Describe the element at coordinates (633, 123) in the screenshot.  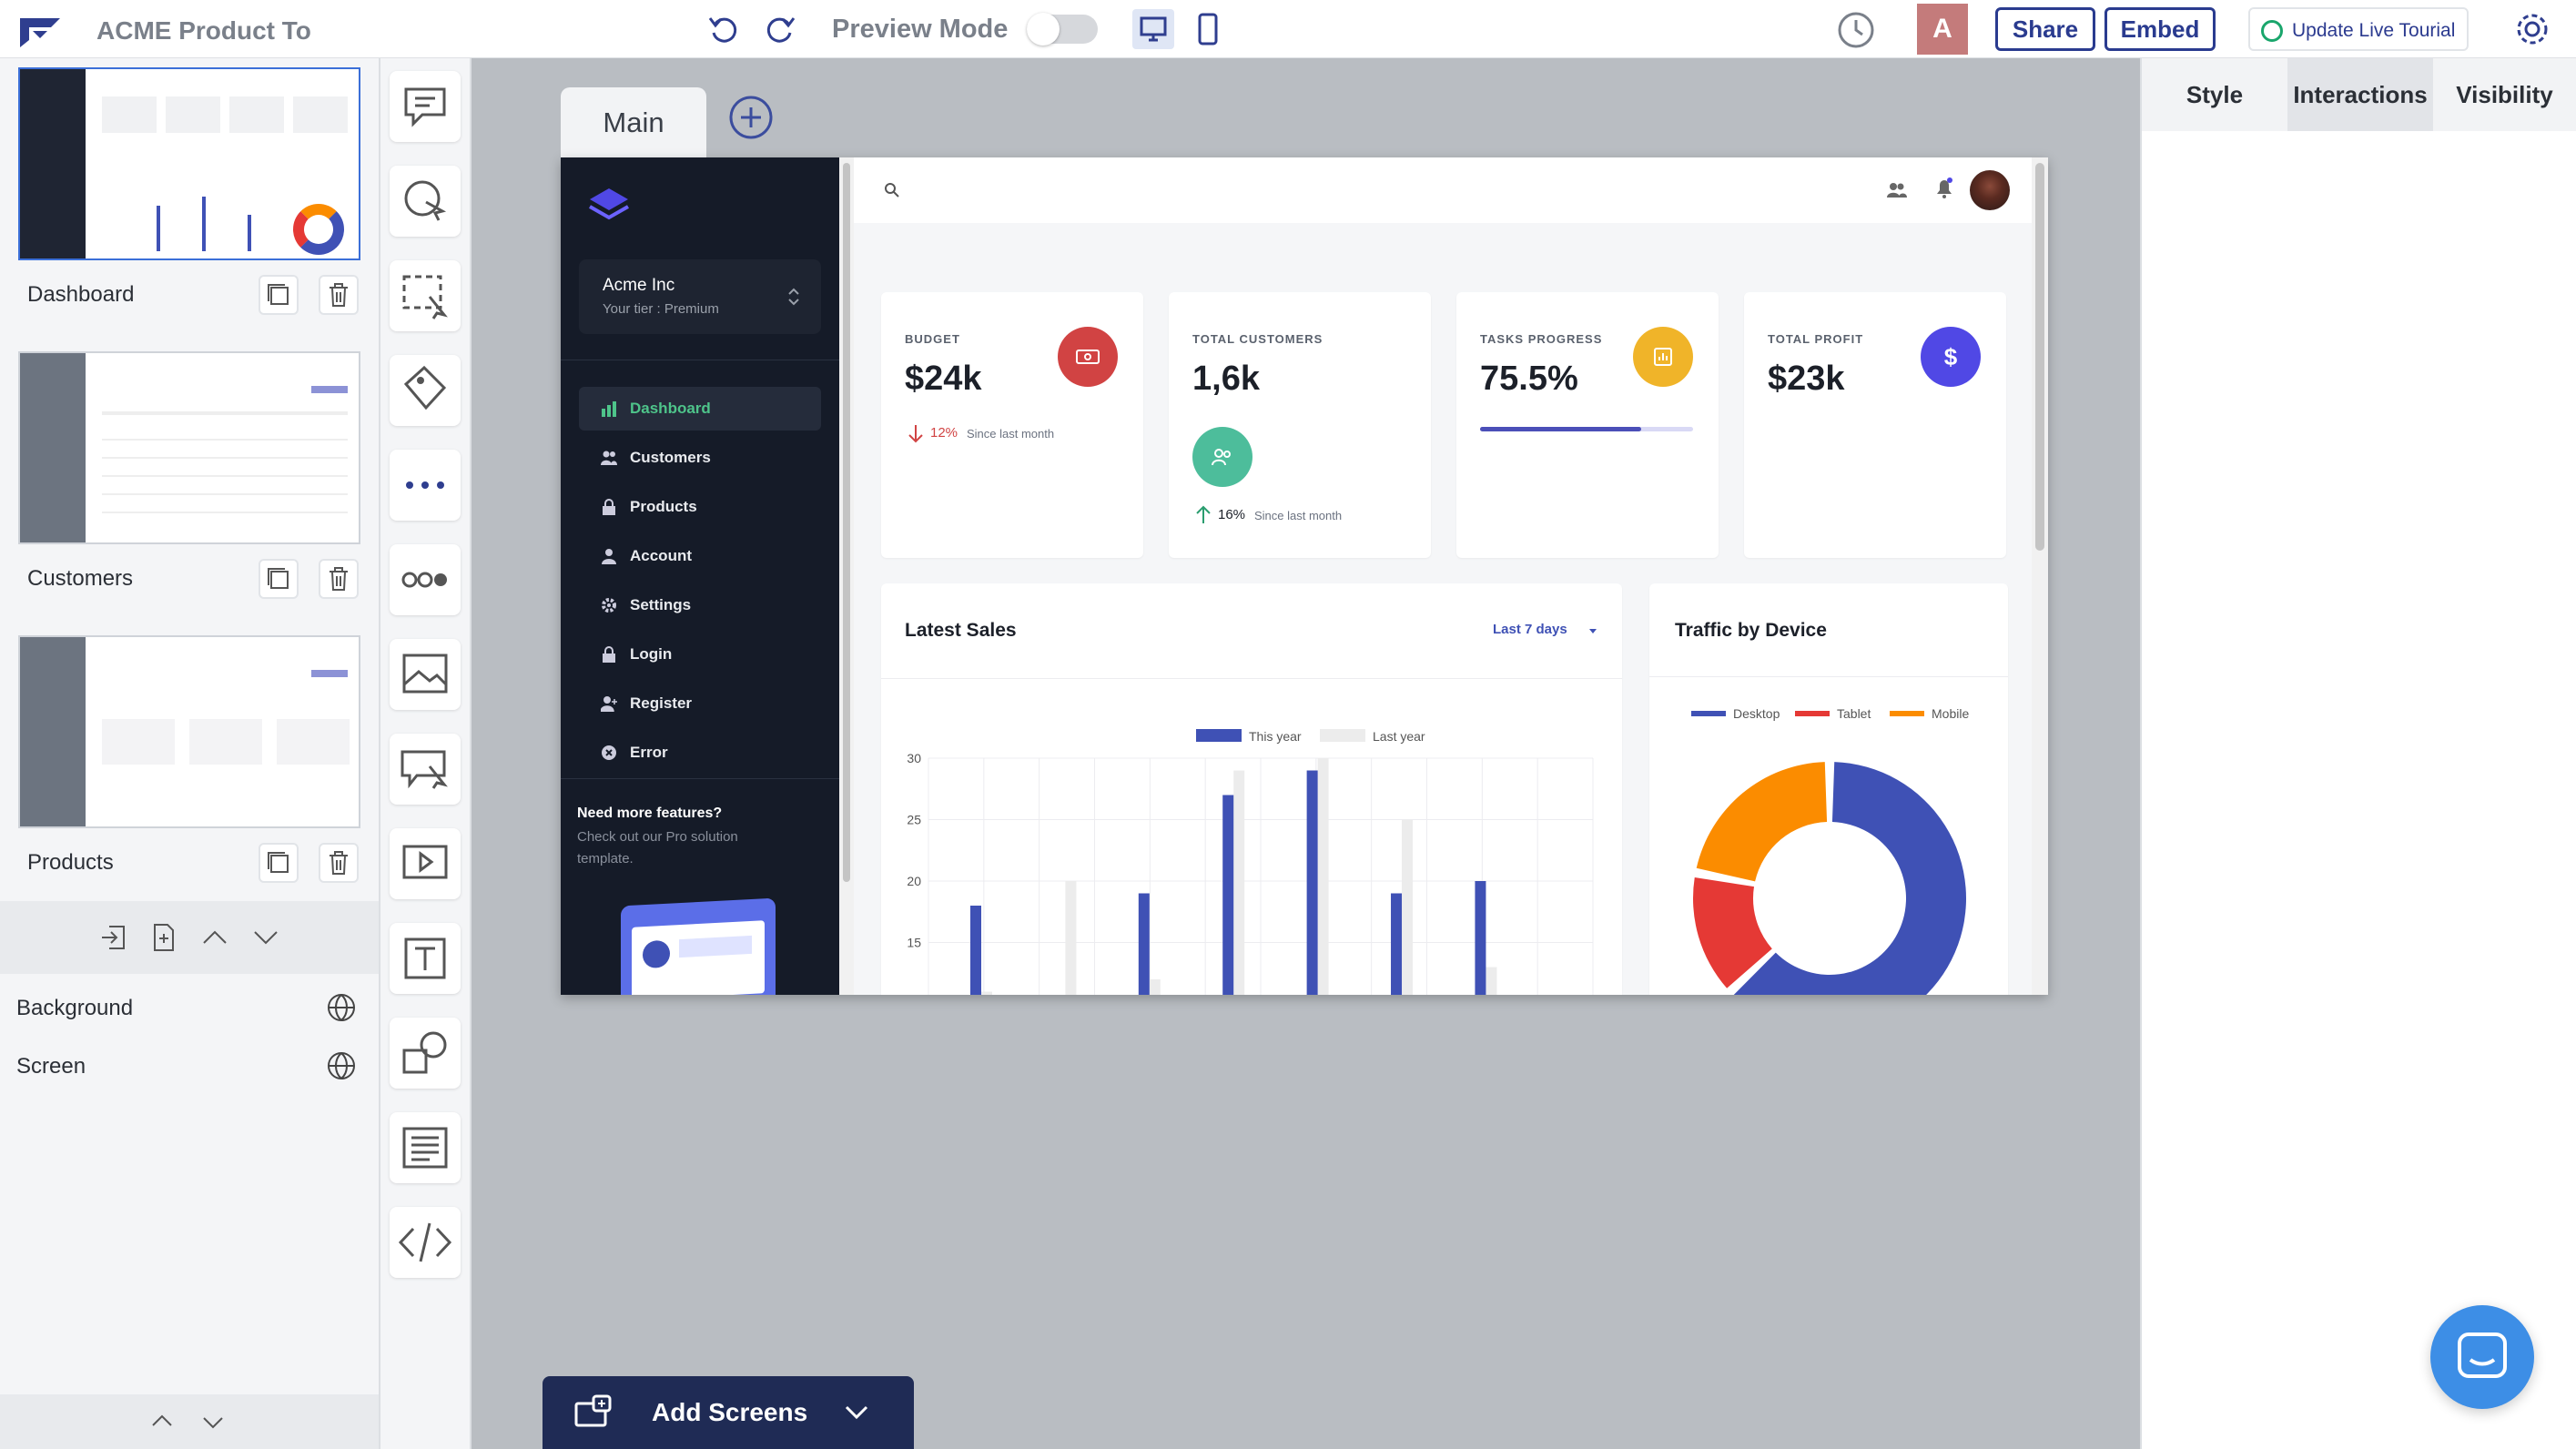
I see `tab-main: Main` at that location.